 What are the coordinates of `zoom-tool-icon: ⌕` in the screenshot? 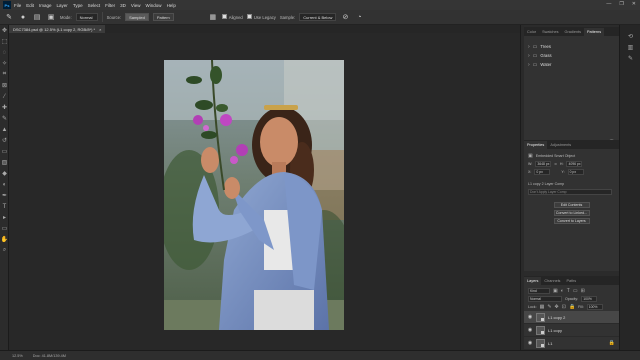 It's located at (4, 250).